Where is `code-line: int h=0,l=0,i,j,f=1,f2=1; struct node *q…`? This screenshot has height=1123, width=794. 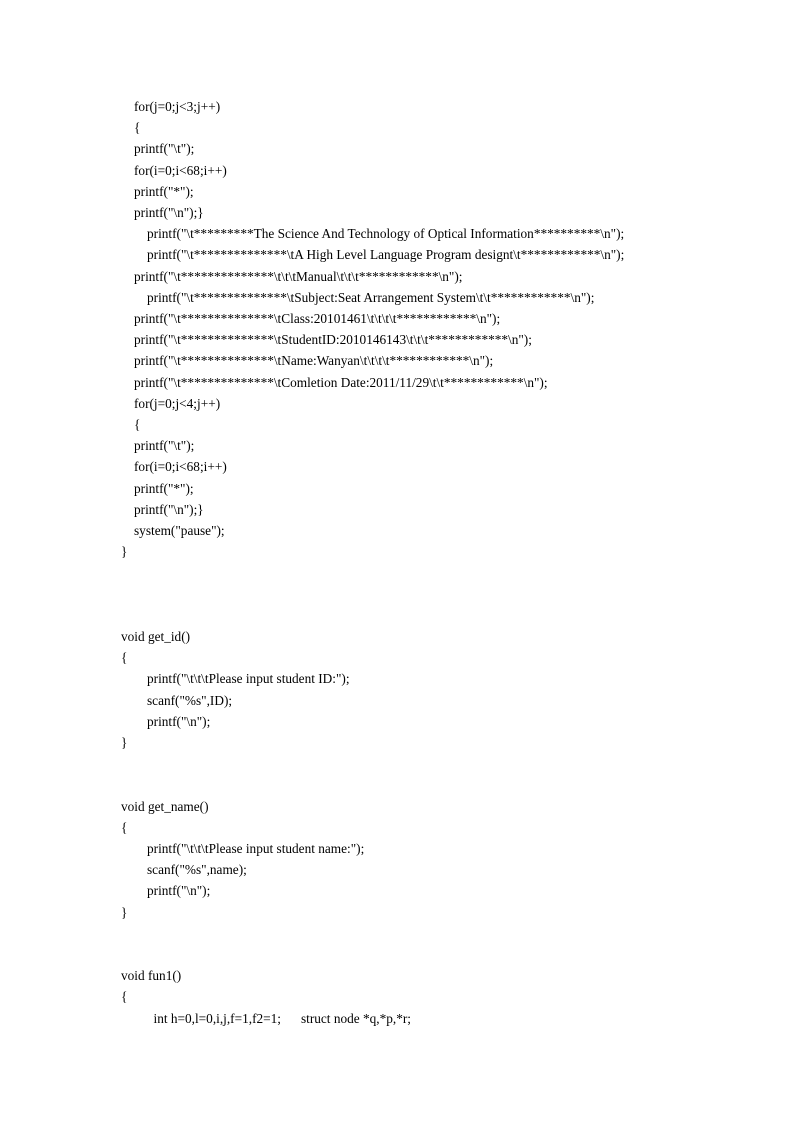 code-line: int h=0,l=0,i,j,f=1,f2=1; struct node *q… is located at coordinates (282, 1018).